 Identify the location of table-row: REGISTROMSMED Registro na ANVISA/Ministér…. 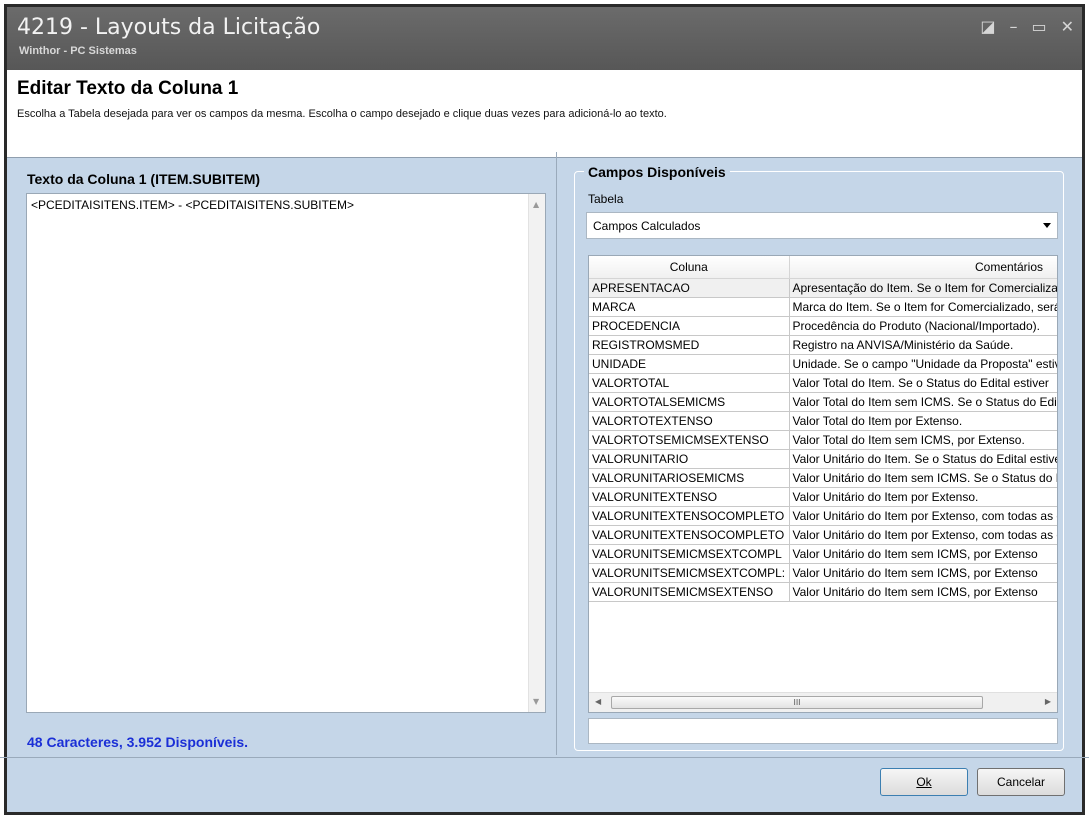
(823, 345).